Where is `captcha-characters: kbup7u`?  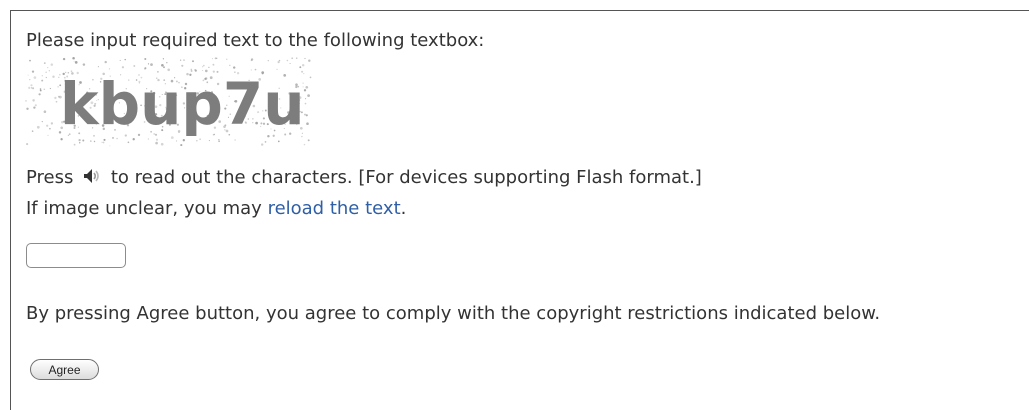
captcha-characters: kbup7u is located at coordinates (182, 104).